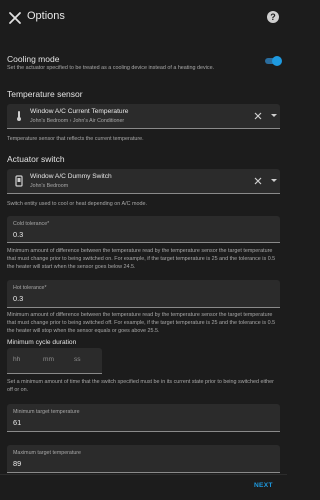 The width and height of the screenshot is (320, 500). I want to click on minutes-placeholder: mm, so click(48, 359).